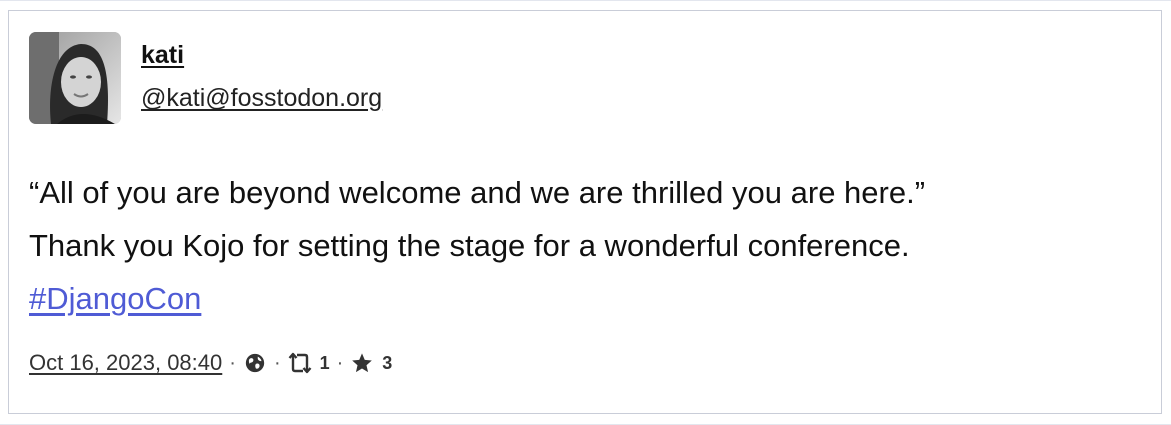  I want to click on author-display-name: kati, so click(162, 55).